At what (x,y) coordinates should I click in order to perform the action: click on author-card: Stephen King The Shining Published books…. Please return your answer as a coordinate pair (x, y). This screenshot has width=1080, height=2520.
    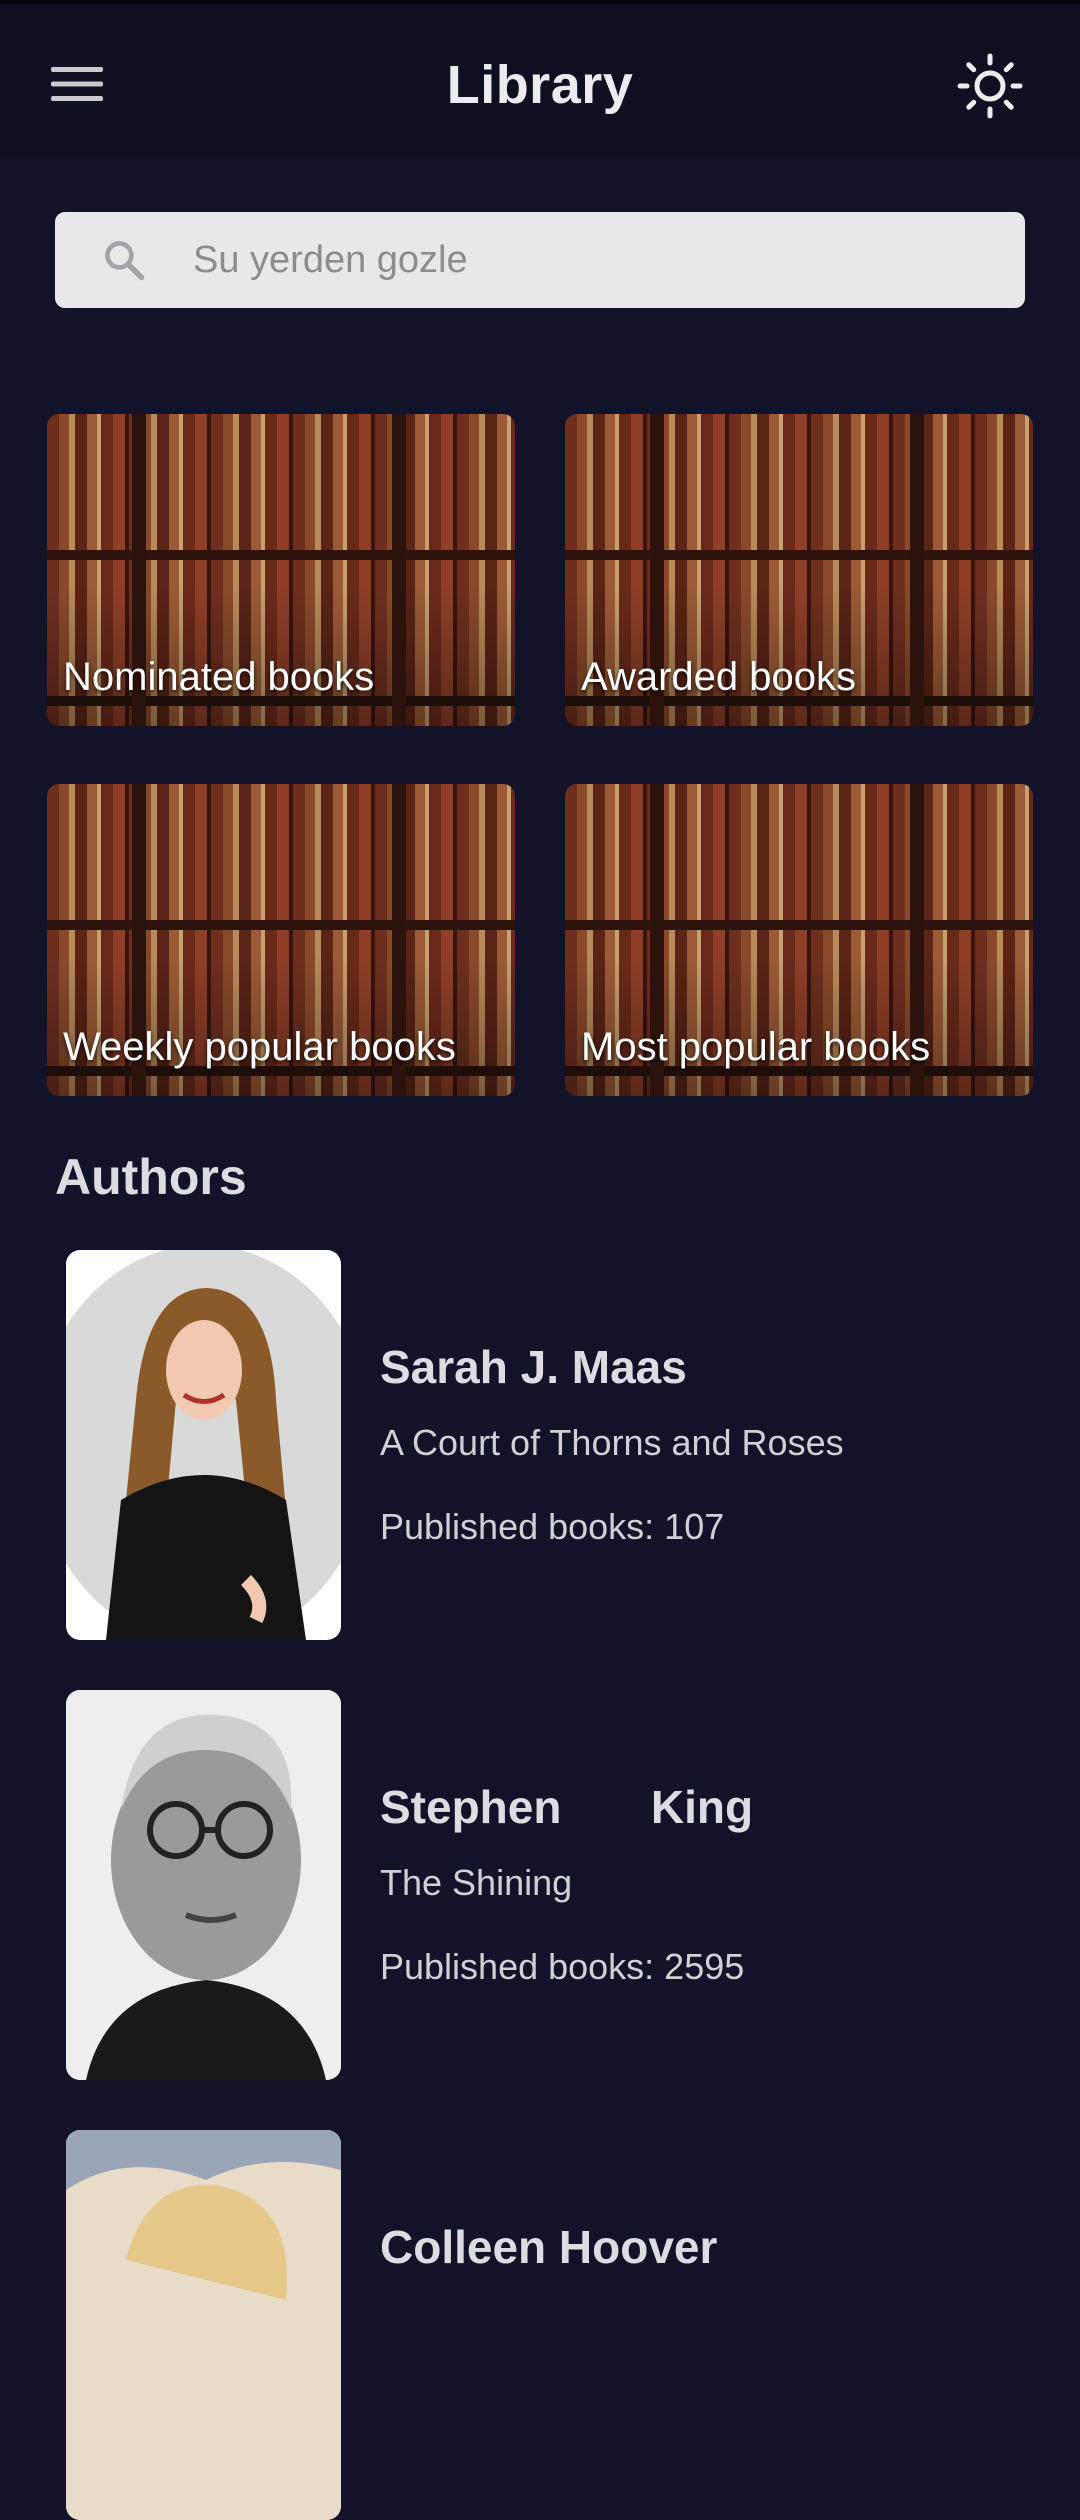
    Looking at the image, I should click on (546, 1885).